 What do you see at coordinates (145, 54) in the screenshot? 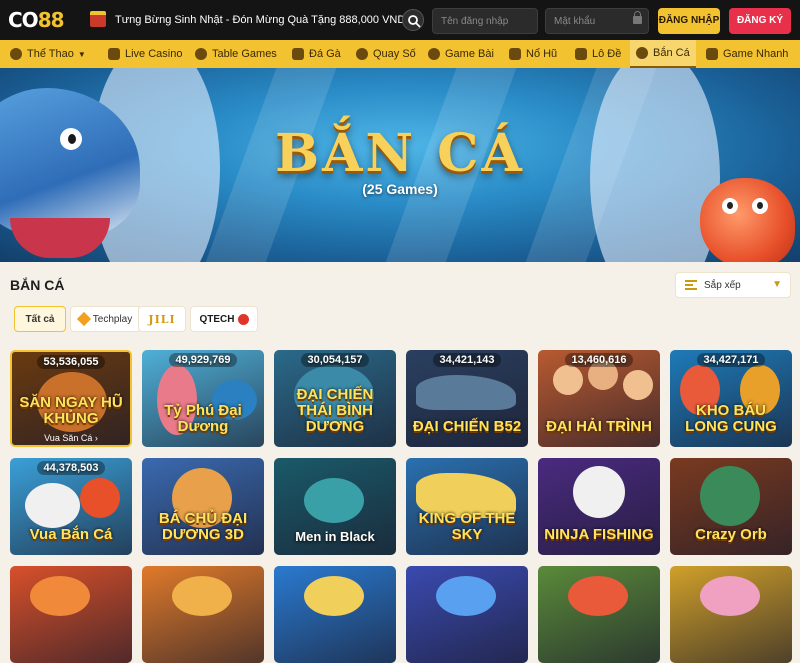
I see `nav-item-live-casino: Live Casino` at bounding box center [145, 54].